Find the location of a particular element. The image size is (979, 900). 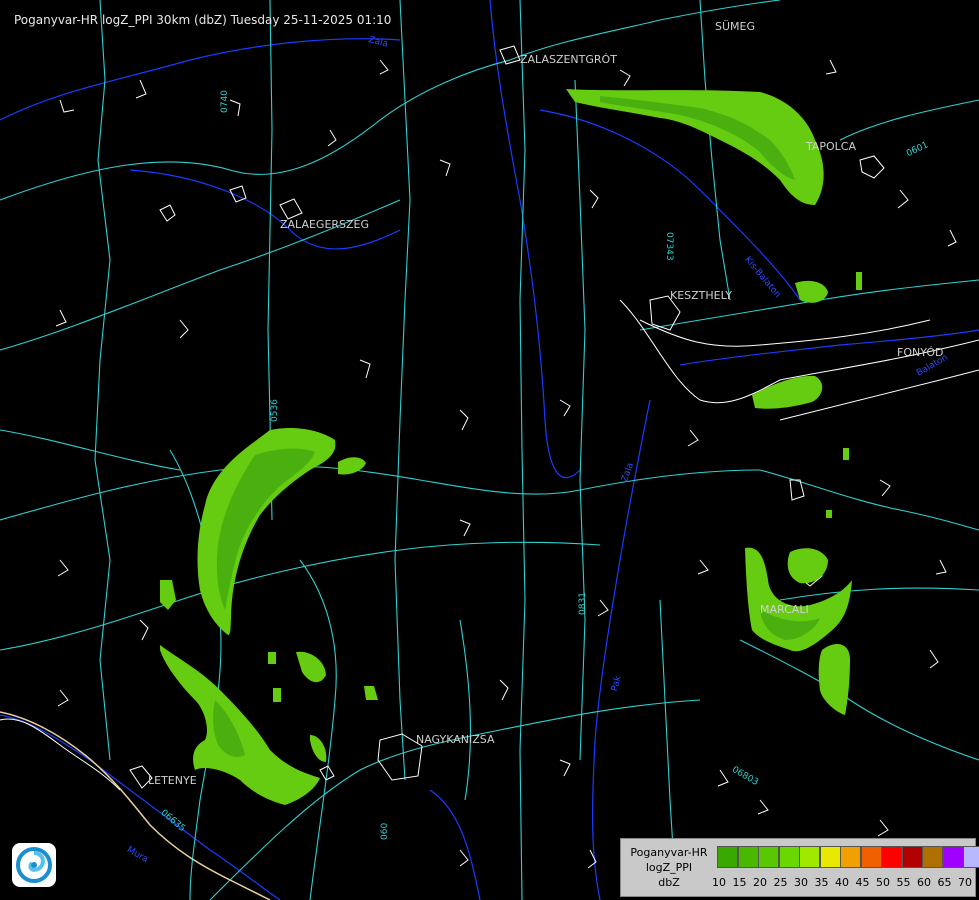

echo-marcali-dot is located at coordinates (846, 454).